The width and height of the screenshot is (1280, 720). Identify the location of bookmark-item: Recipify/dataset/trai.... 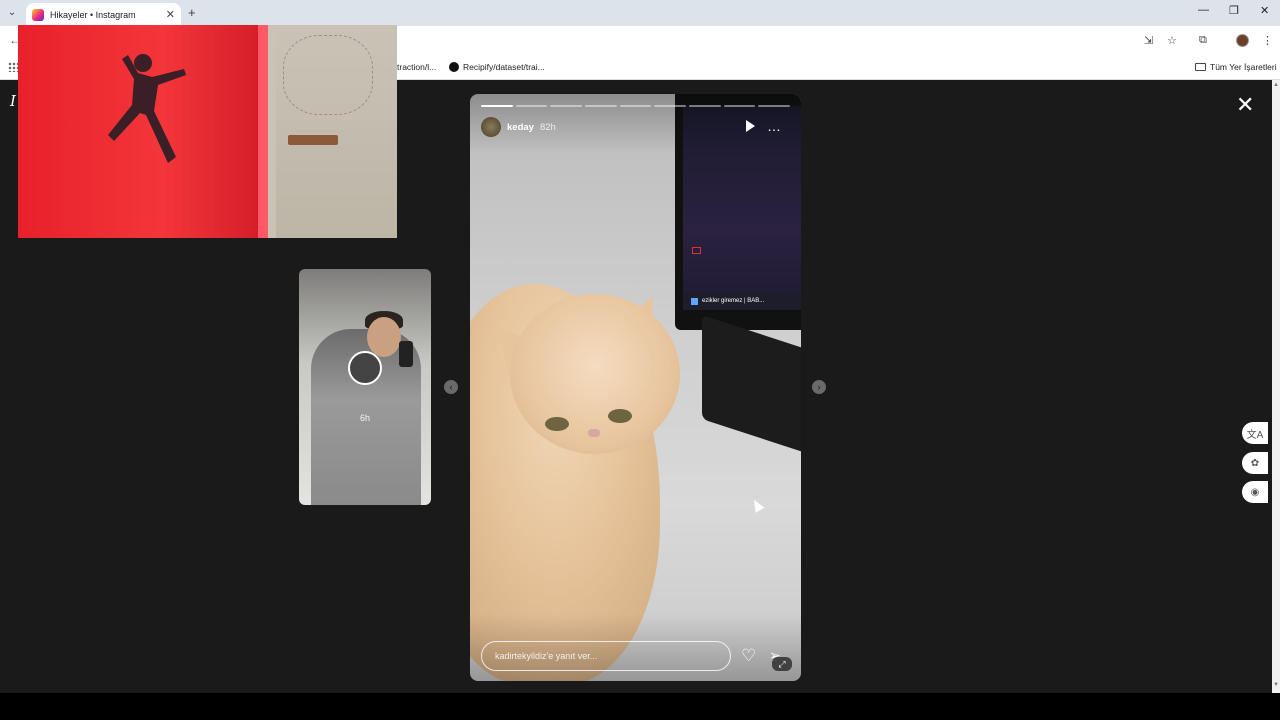
(497, 67).